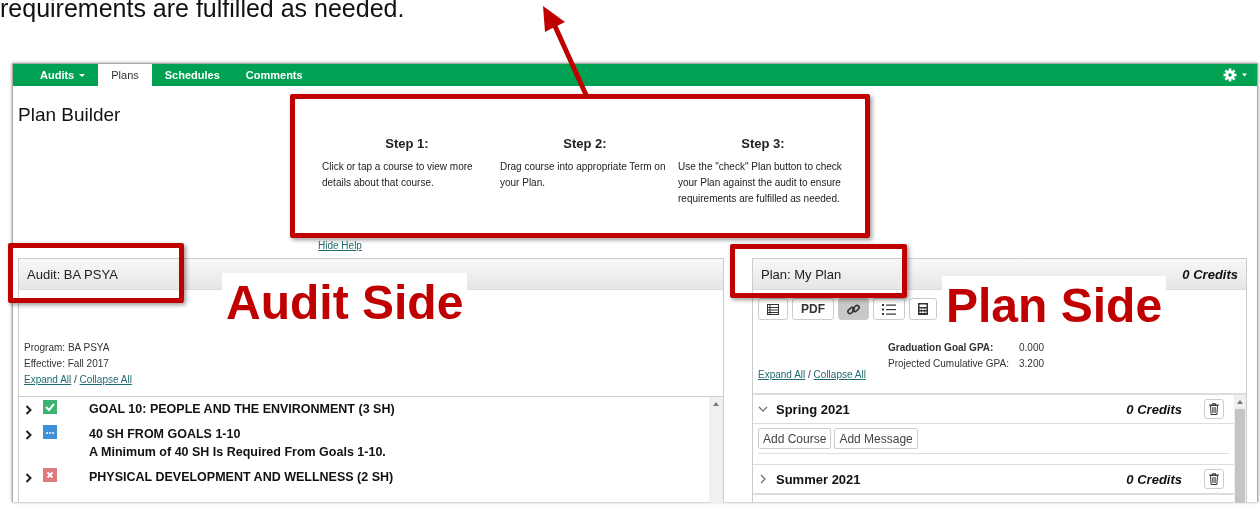  I want to click on hide-help-link: Hide Help, so click(340, 245).